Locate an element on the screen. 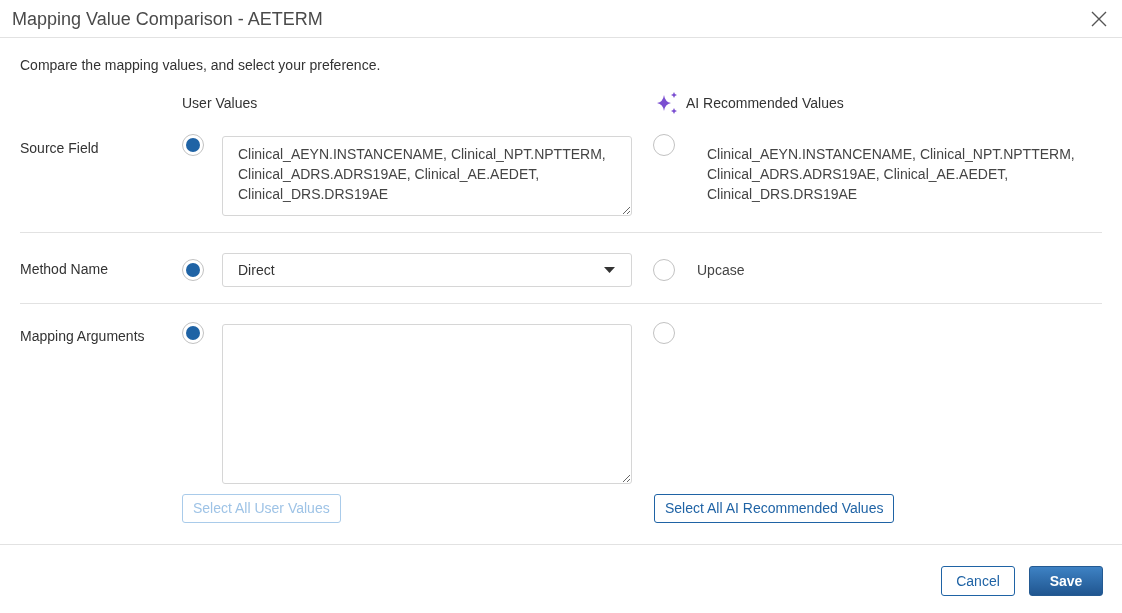 This screenshot has height=613, width=1122. field-label: Source Field is located at coordinates (59, 148).